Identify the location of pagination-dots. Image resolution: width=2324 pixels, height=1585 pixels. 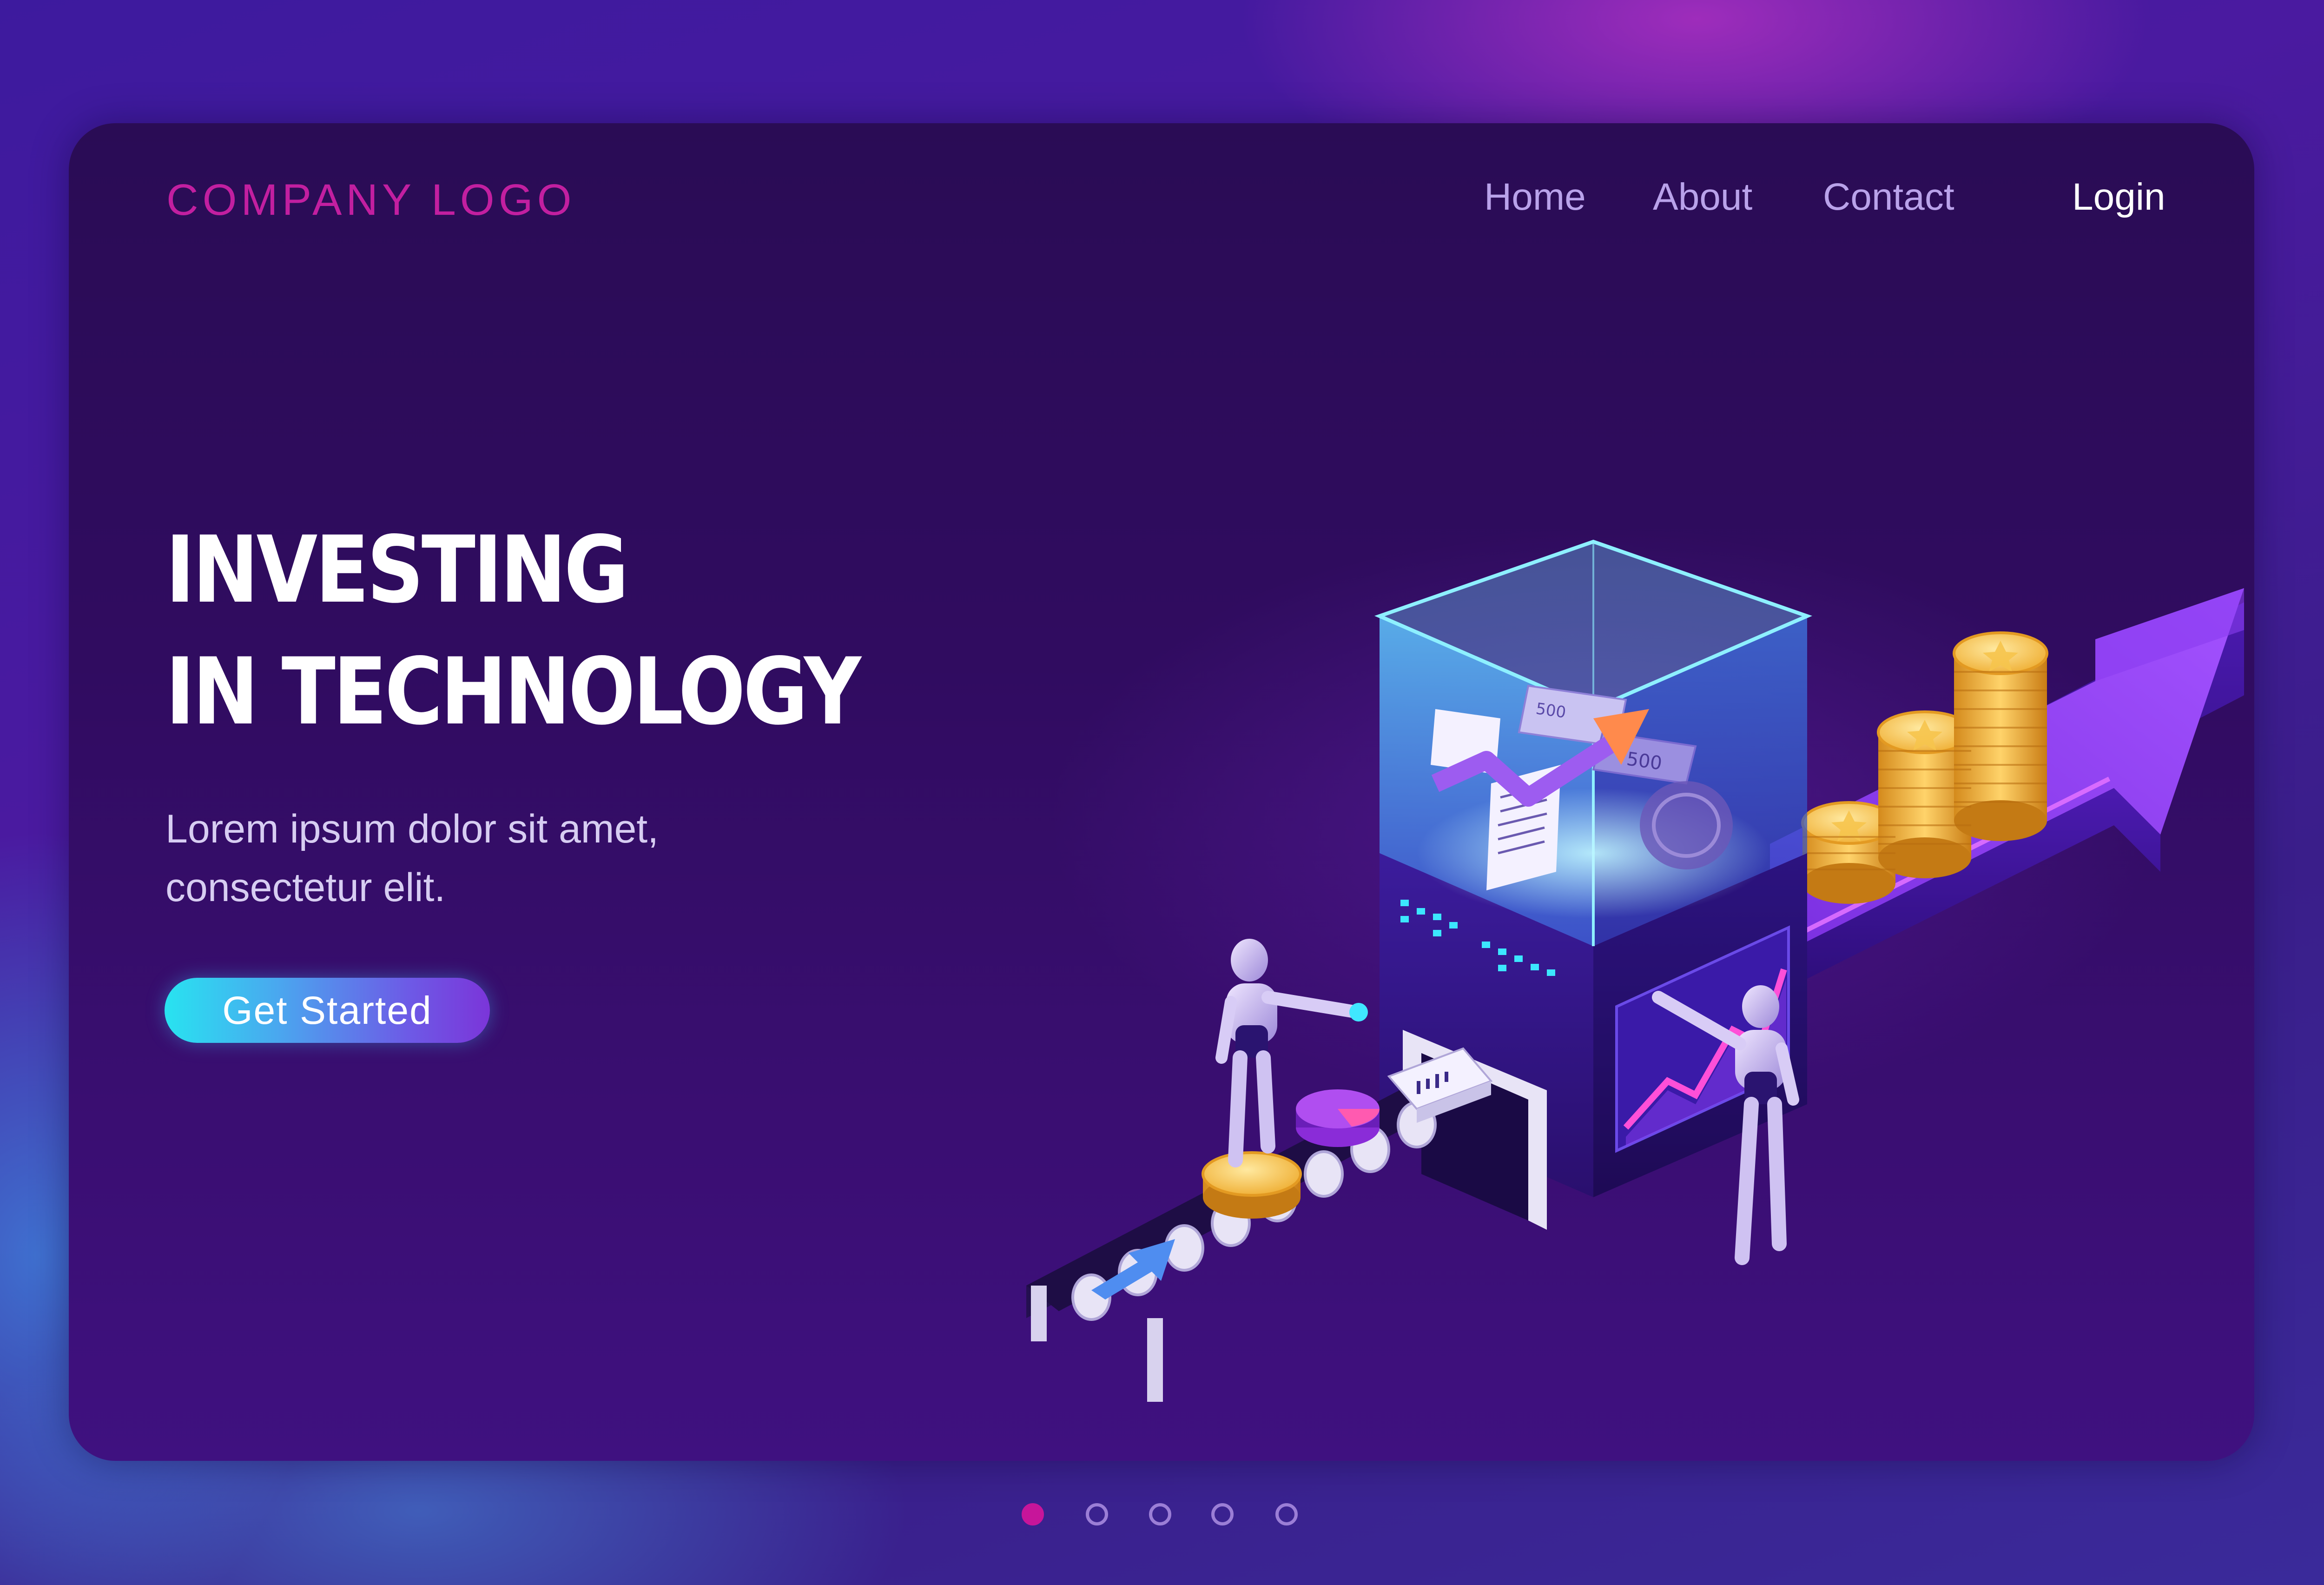
(1170, 1520).